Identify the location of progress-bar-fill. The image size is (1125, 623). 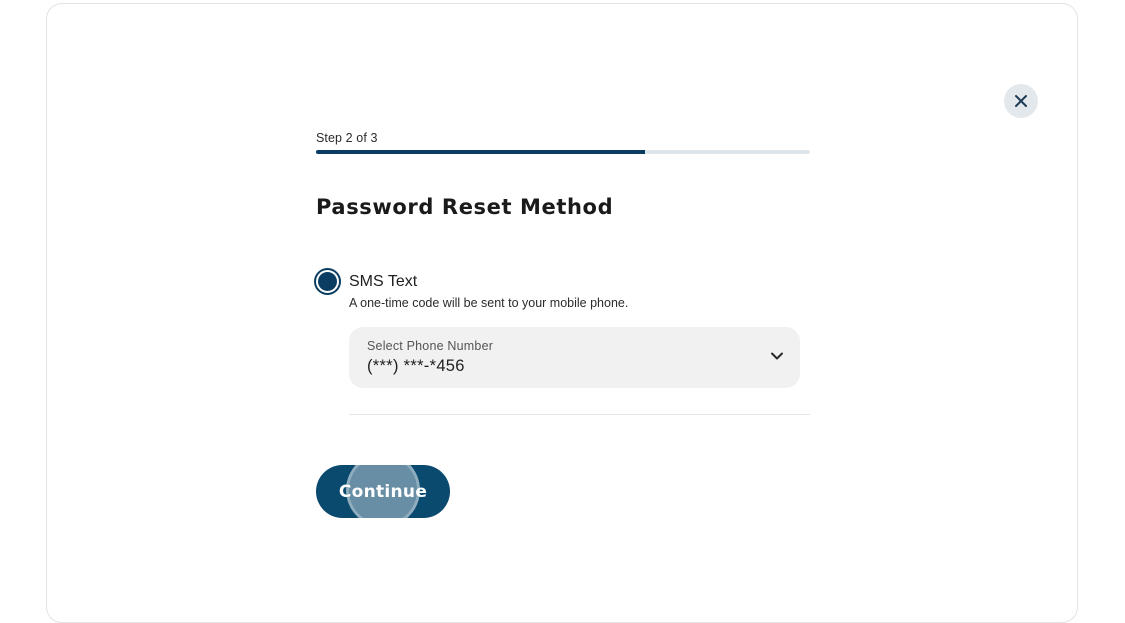
(481, 152).